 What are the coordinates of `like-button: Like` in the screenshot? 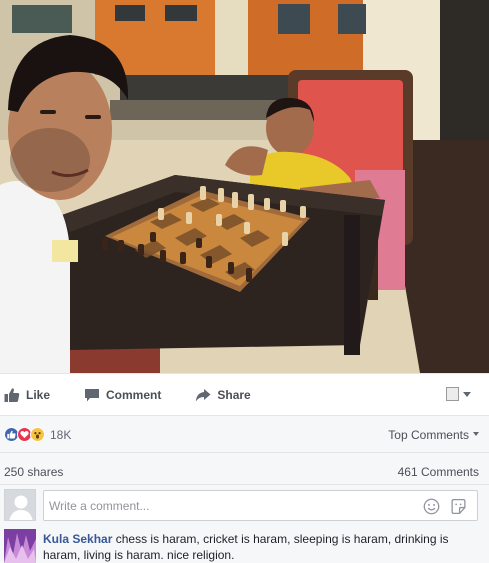 It's located at (27, 395).